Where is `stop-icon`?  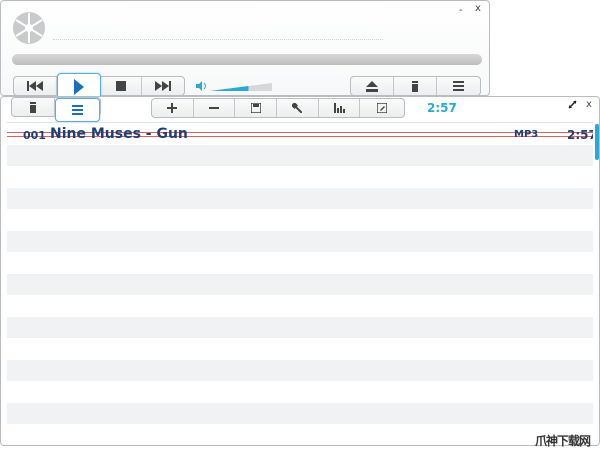
stop-icon is located at coordinates (120, 86).